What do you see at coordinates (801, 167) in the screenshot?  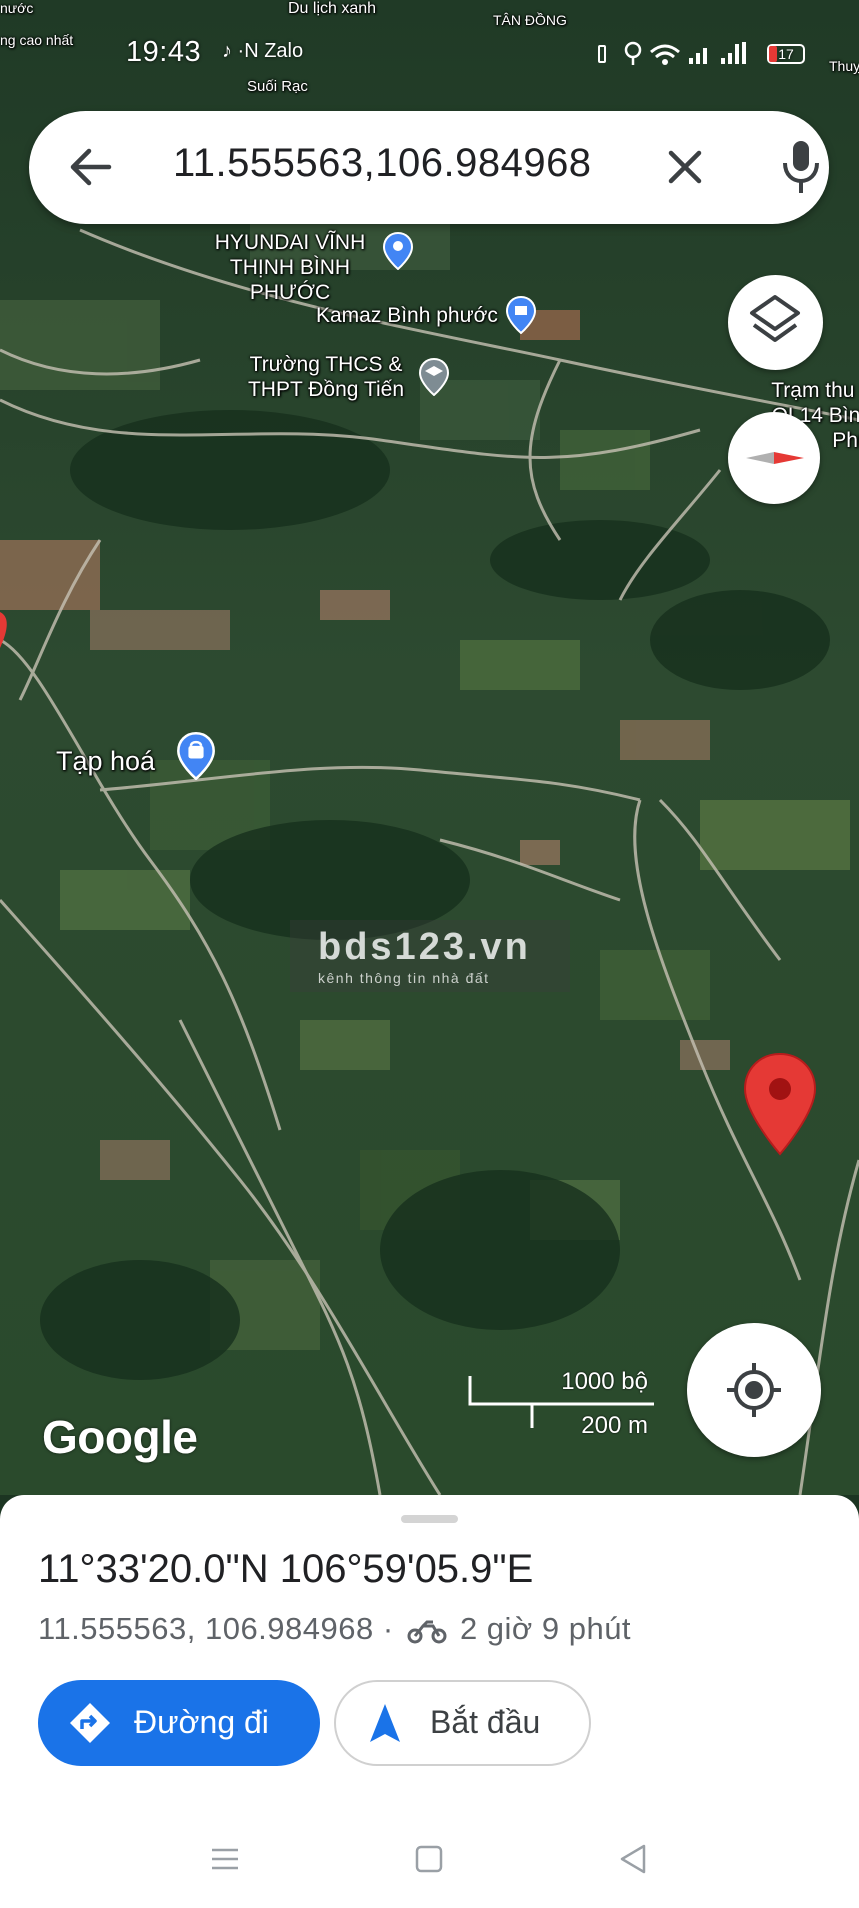 I see `microphone-icon` at bounding box center [801, 167].